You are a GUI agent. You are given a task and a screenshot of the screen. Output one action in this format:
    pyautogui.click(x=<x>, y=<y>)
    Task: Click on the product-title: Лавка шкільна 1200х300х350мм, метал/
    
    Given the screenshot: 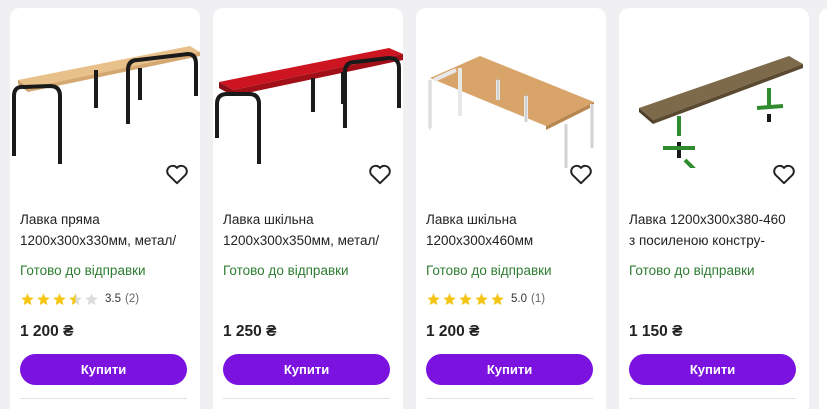 What is the action you would take?
    pyautogui.click(x=310, y=230)
    